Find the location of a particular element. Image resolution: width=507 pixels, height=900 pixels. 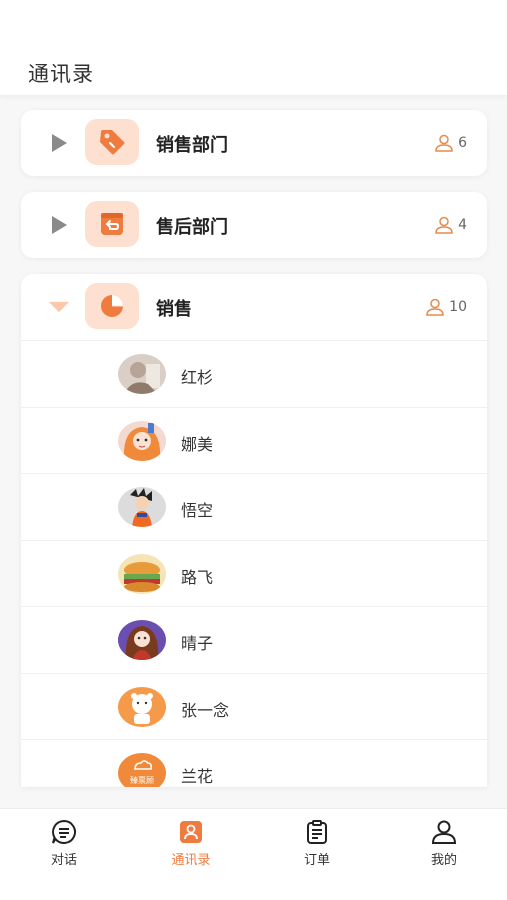

group-name: 售后部门 is located at coordinates (192, 227).